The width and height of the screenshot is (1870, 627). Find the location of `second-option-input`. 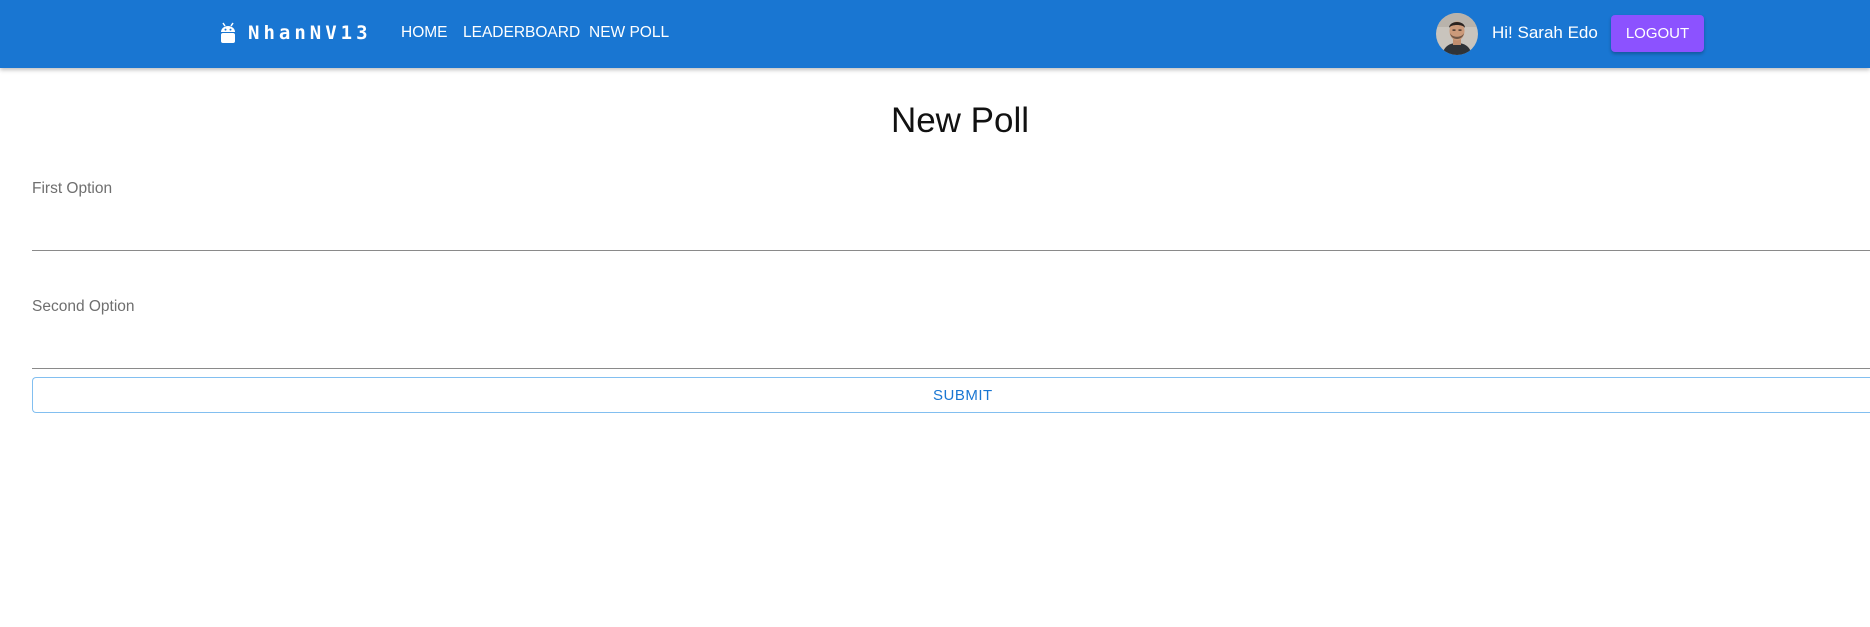

second-option-input is located at coordinates (951, 354).